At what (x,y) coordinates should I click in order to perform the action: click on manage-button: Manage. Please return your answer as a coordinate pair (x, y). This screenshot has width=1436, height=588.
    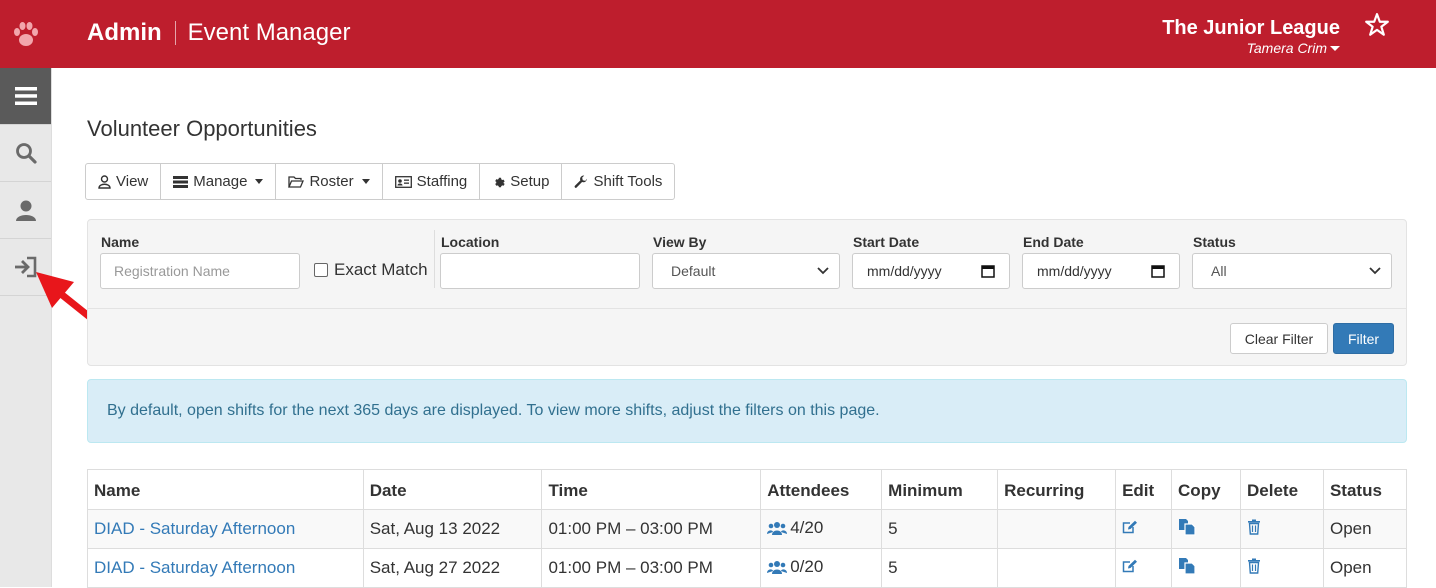
    Looking at the image, I should click on (218, 181).